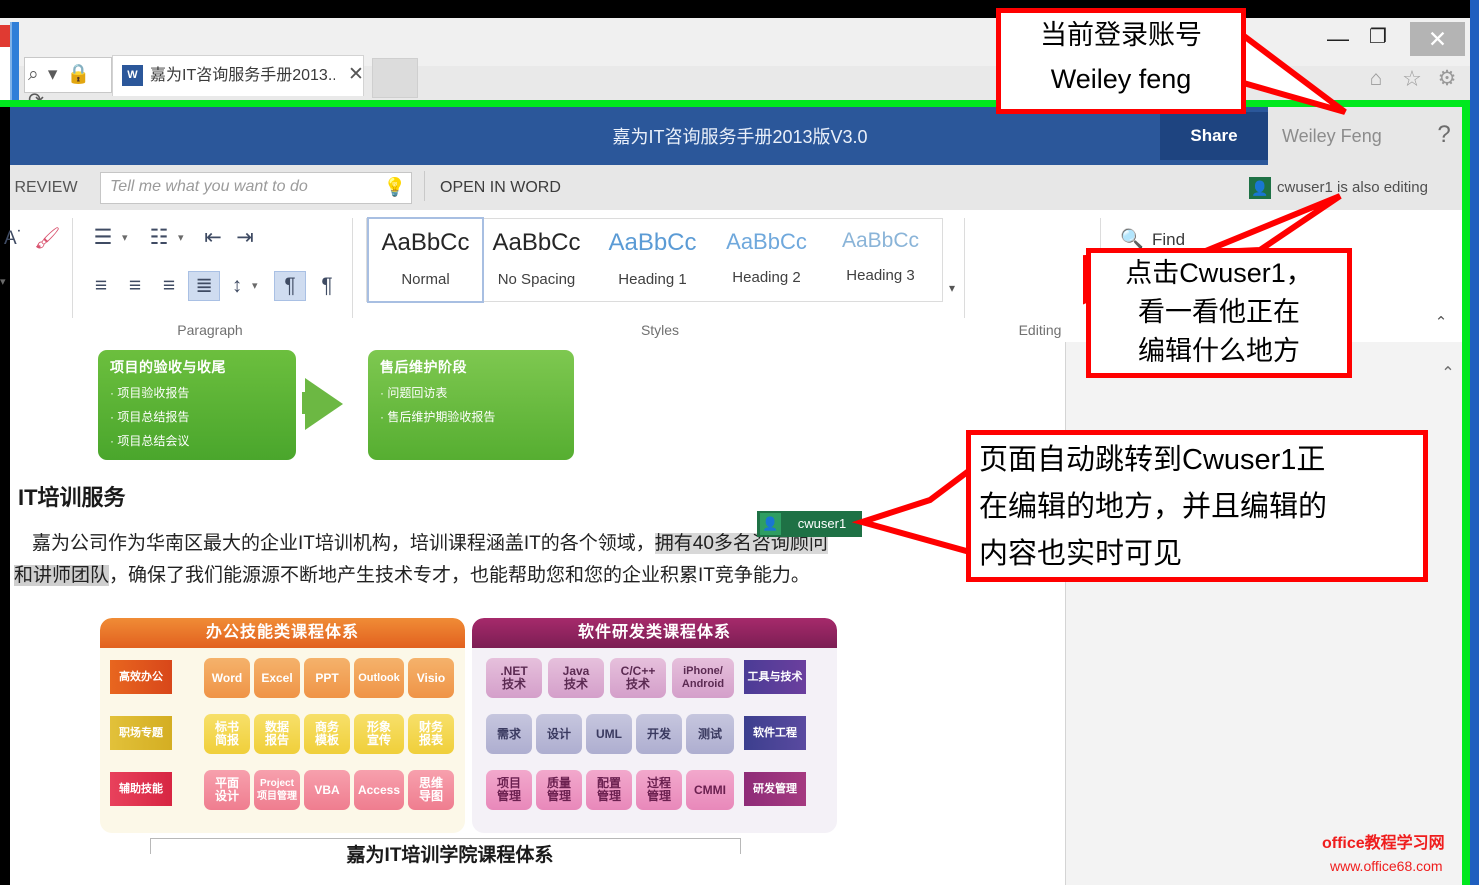 This screenshot has width=1479, height=885. What do you see at coordinates (559, 734) in the screenshot?
I see `software-cell: 设计` at bounding box center [559, 734].